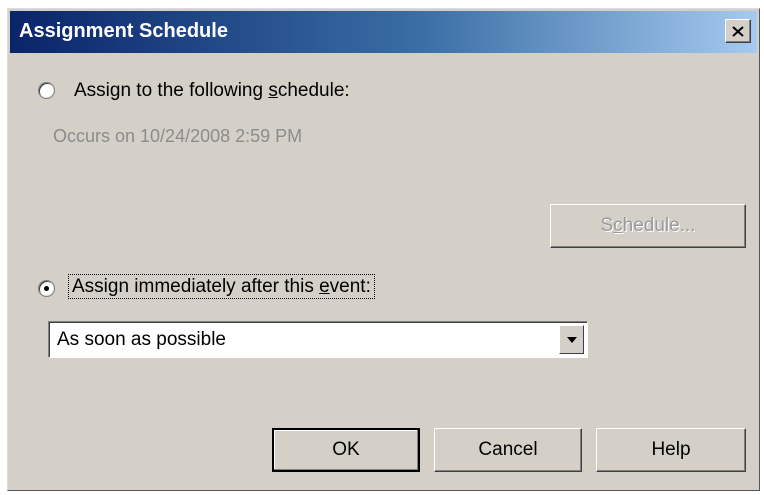  Describe the element at coordinates (221, 286) in the screenshot. I see `event-radio-label: Assign immediately after this event:` at that location.